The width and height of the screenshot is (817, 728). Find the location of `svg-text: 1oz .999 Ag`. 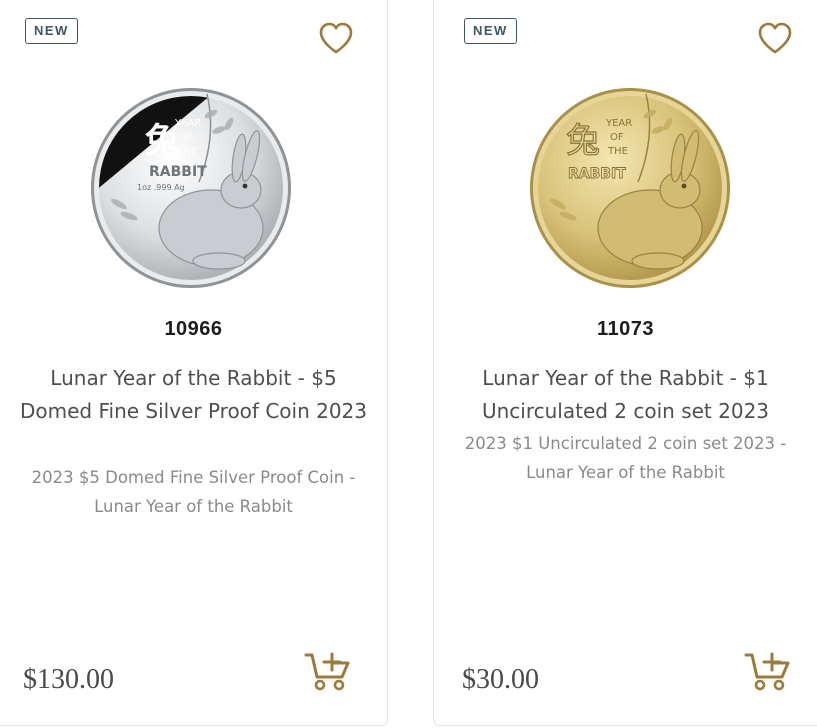

svg-text: 1oz .999 Ag is located at coordinates (161, 187).